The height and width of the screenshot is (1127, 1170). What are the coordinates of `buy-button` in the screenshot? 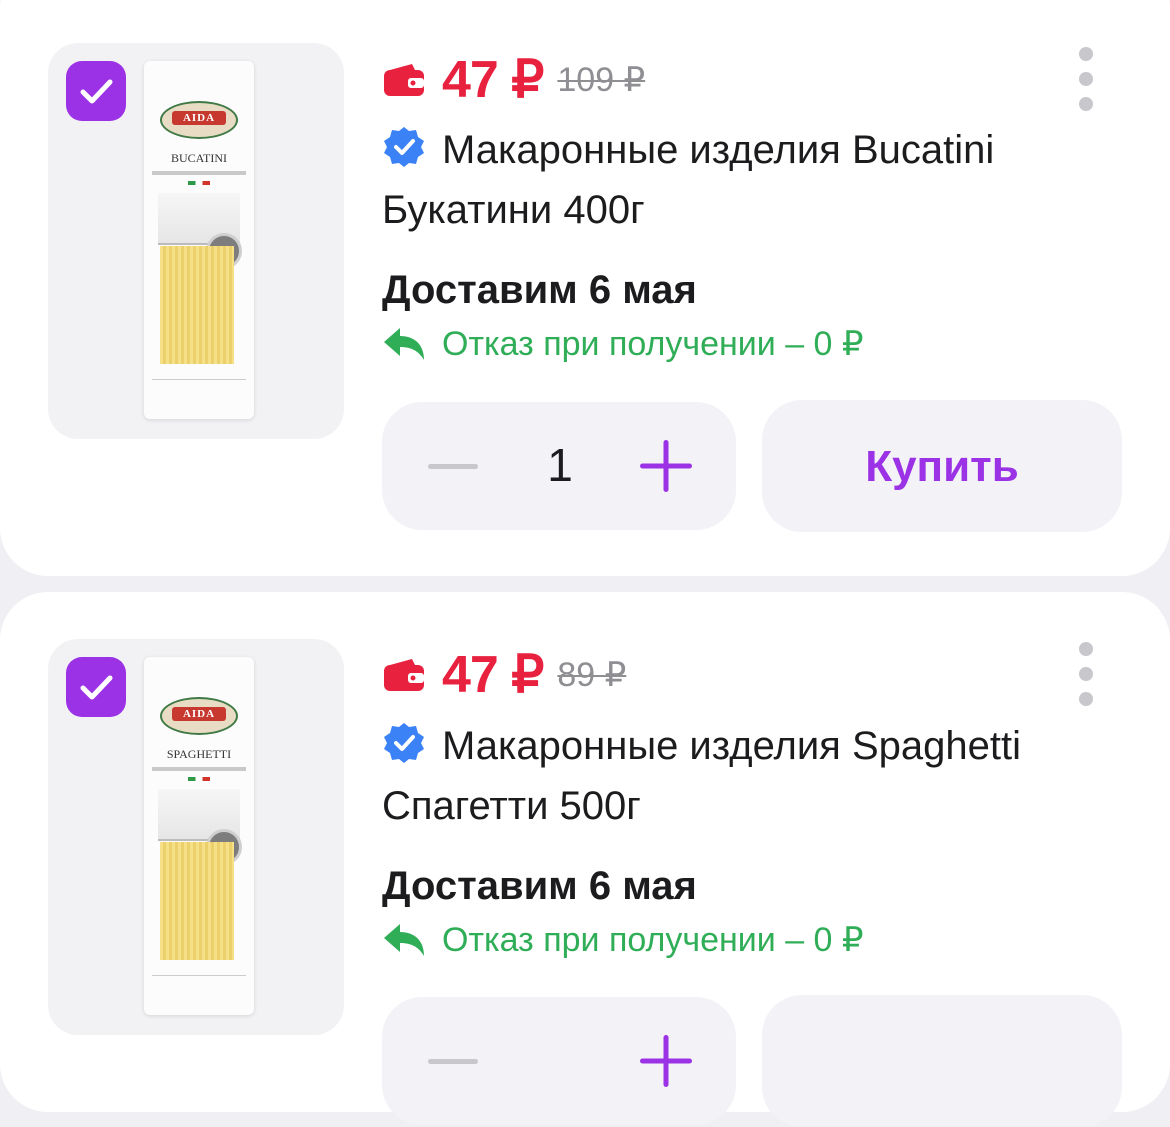 It's located at (942, 1061).